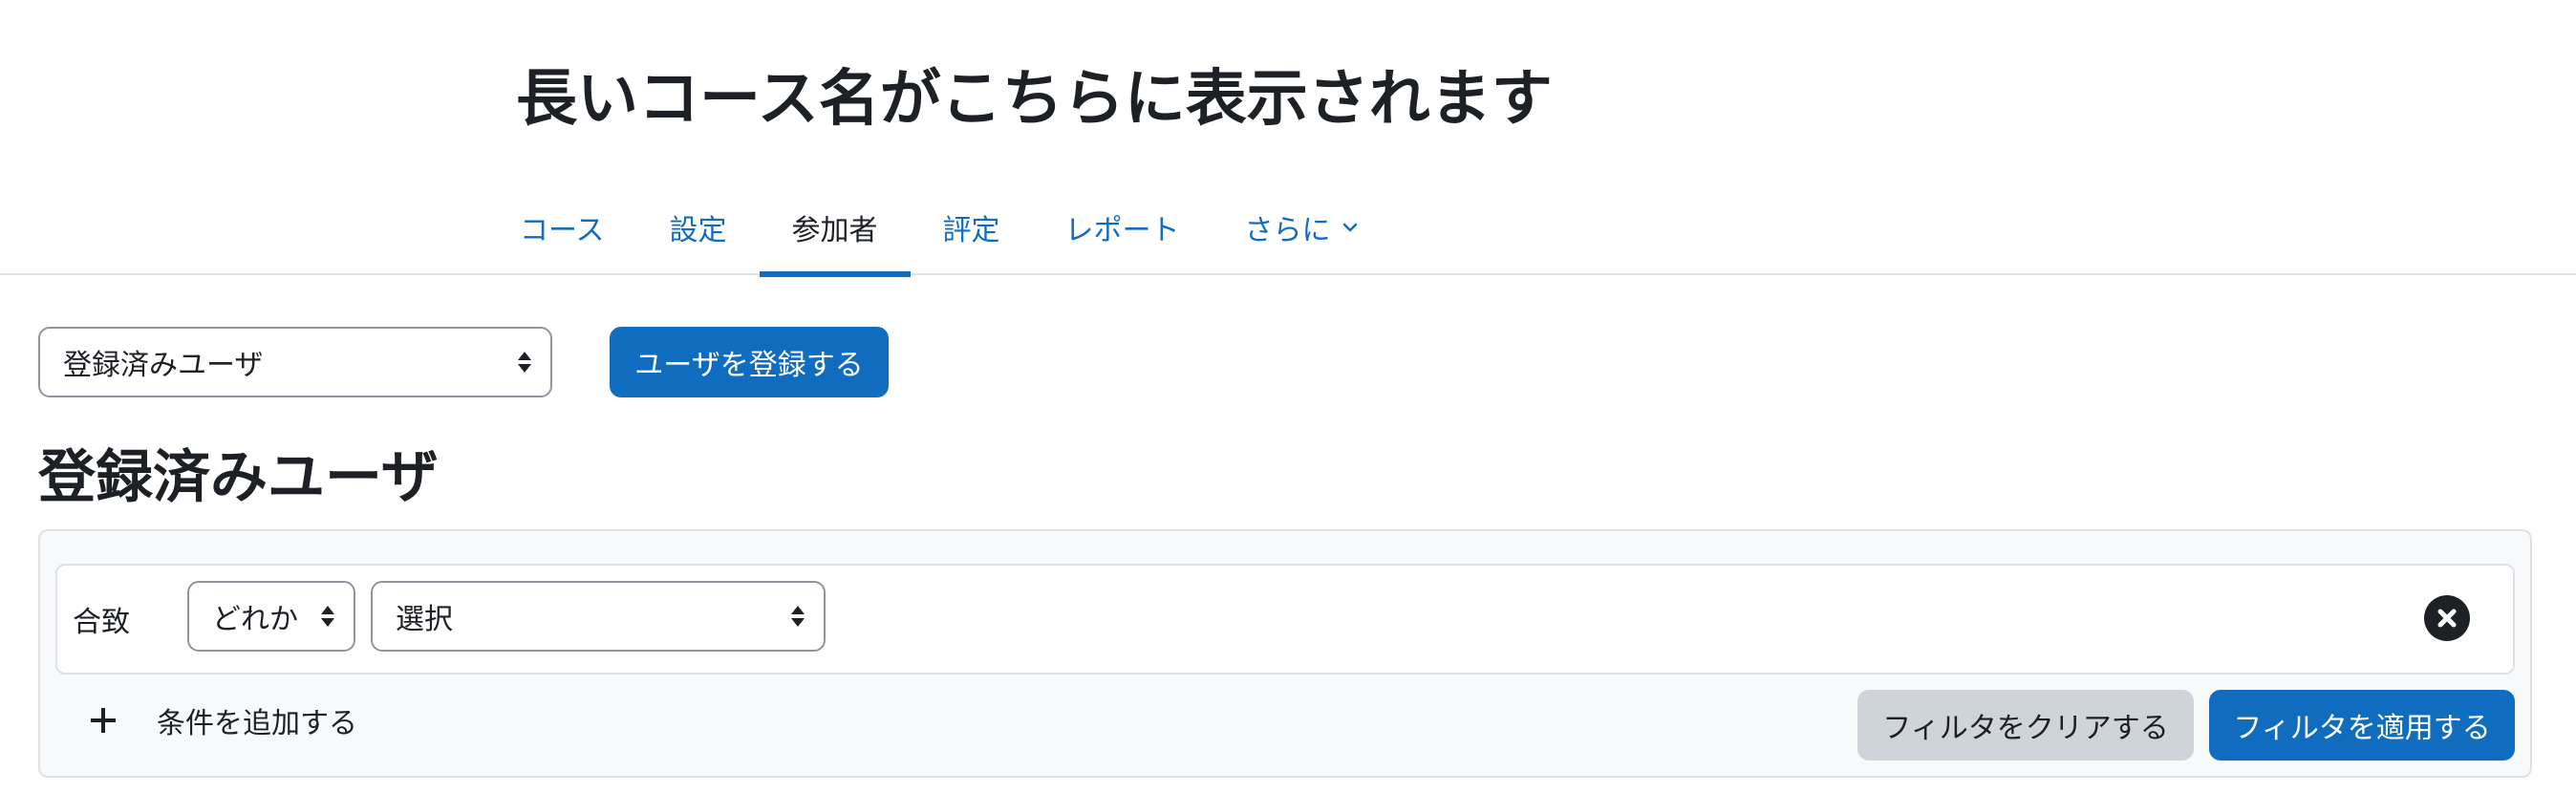  What do you see at coordinates (295, 362) in the screenshot?
I see `enrolment-view-select: 登録済みユーザ` at bounding box center [295, 362].